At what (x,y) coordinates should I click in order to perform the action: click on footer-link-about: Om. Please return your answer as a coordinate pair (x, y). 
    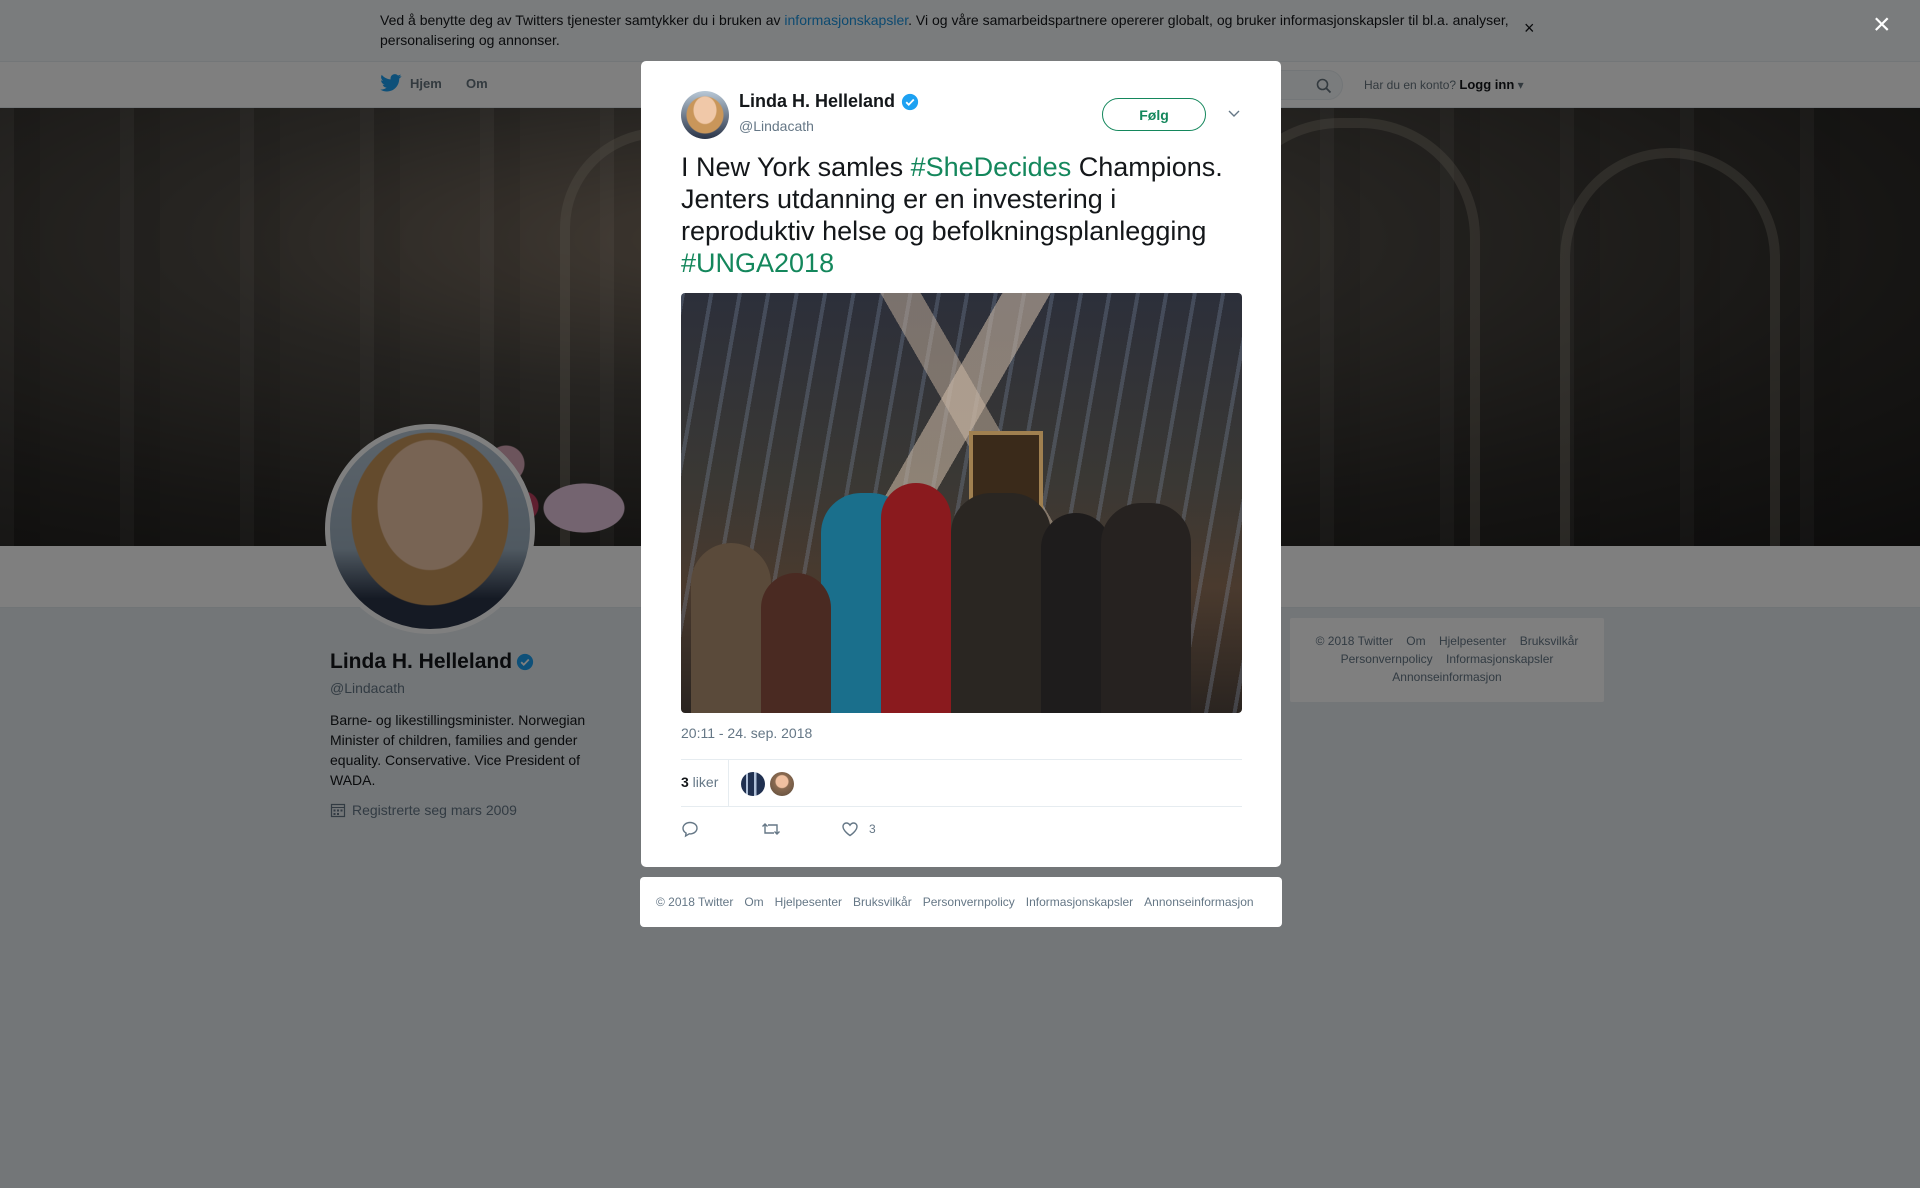
    Looking at the image, I should click on (753, 902).